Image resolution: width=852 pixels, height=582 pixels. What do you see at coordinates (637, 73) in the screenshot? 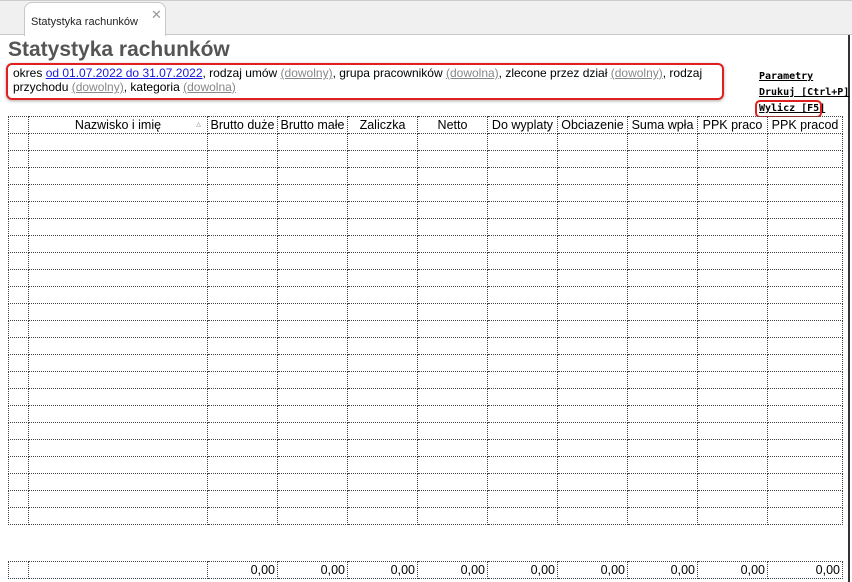
I see `dzial-link: (dowolny)` at bounding box center [637, 73].